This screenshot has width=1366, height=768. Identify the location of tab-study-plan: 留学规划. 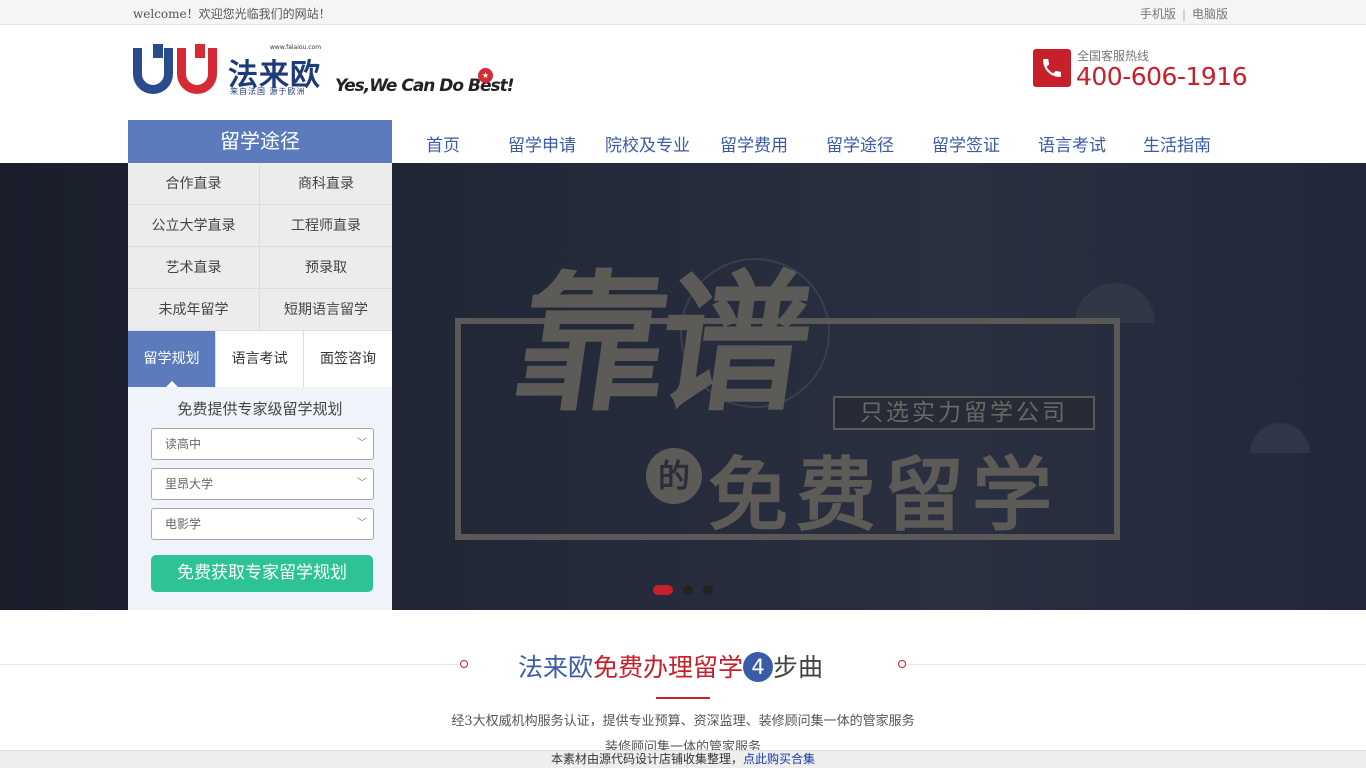
(172, 359).